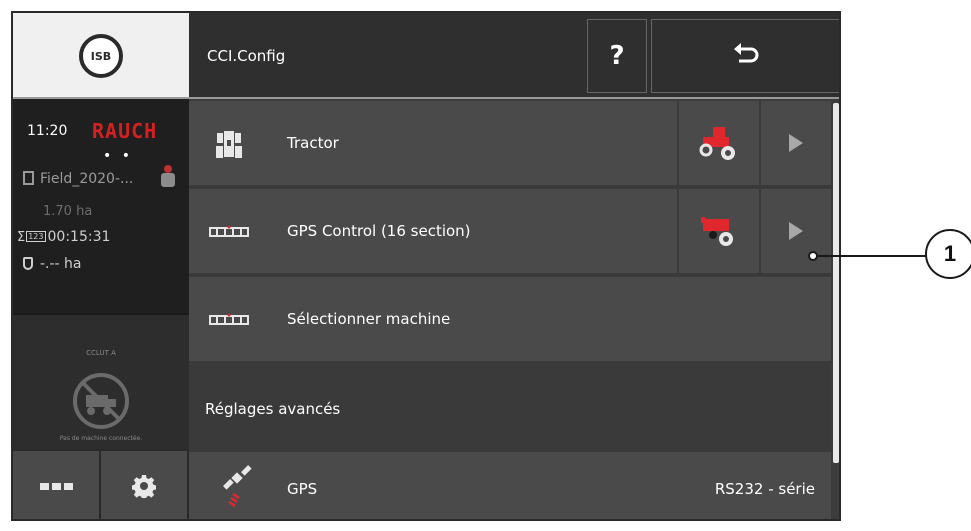 This screenshot has width=971, height=531. Describe the element at coordinates (168, 176) in the screenshot. I see `operator-icon` at that location.